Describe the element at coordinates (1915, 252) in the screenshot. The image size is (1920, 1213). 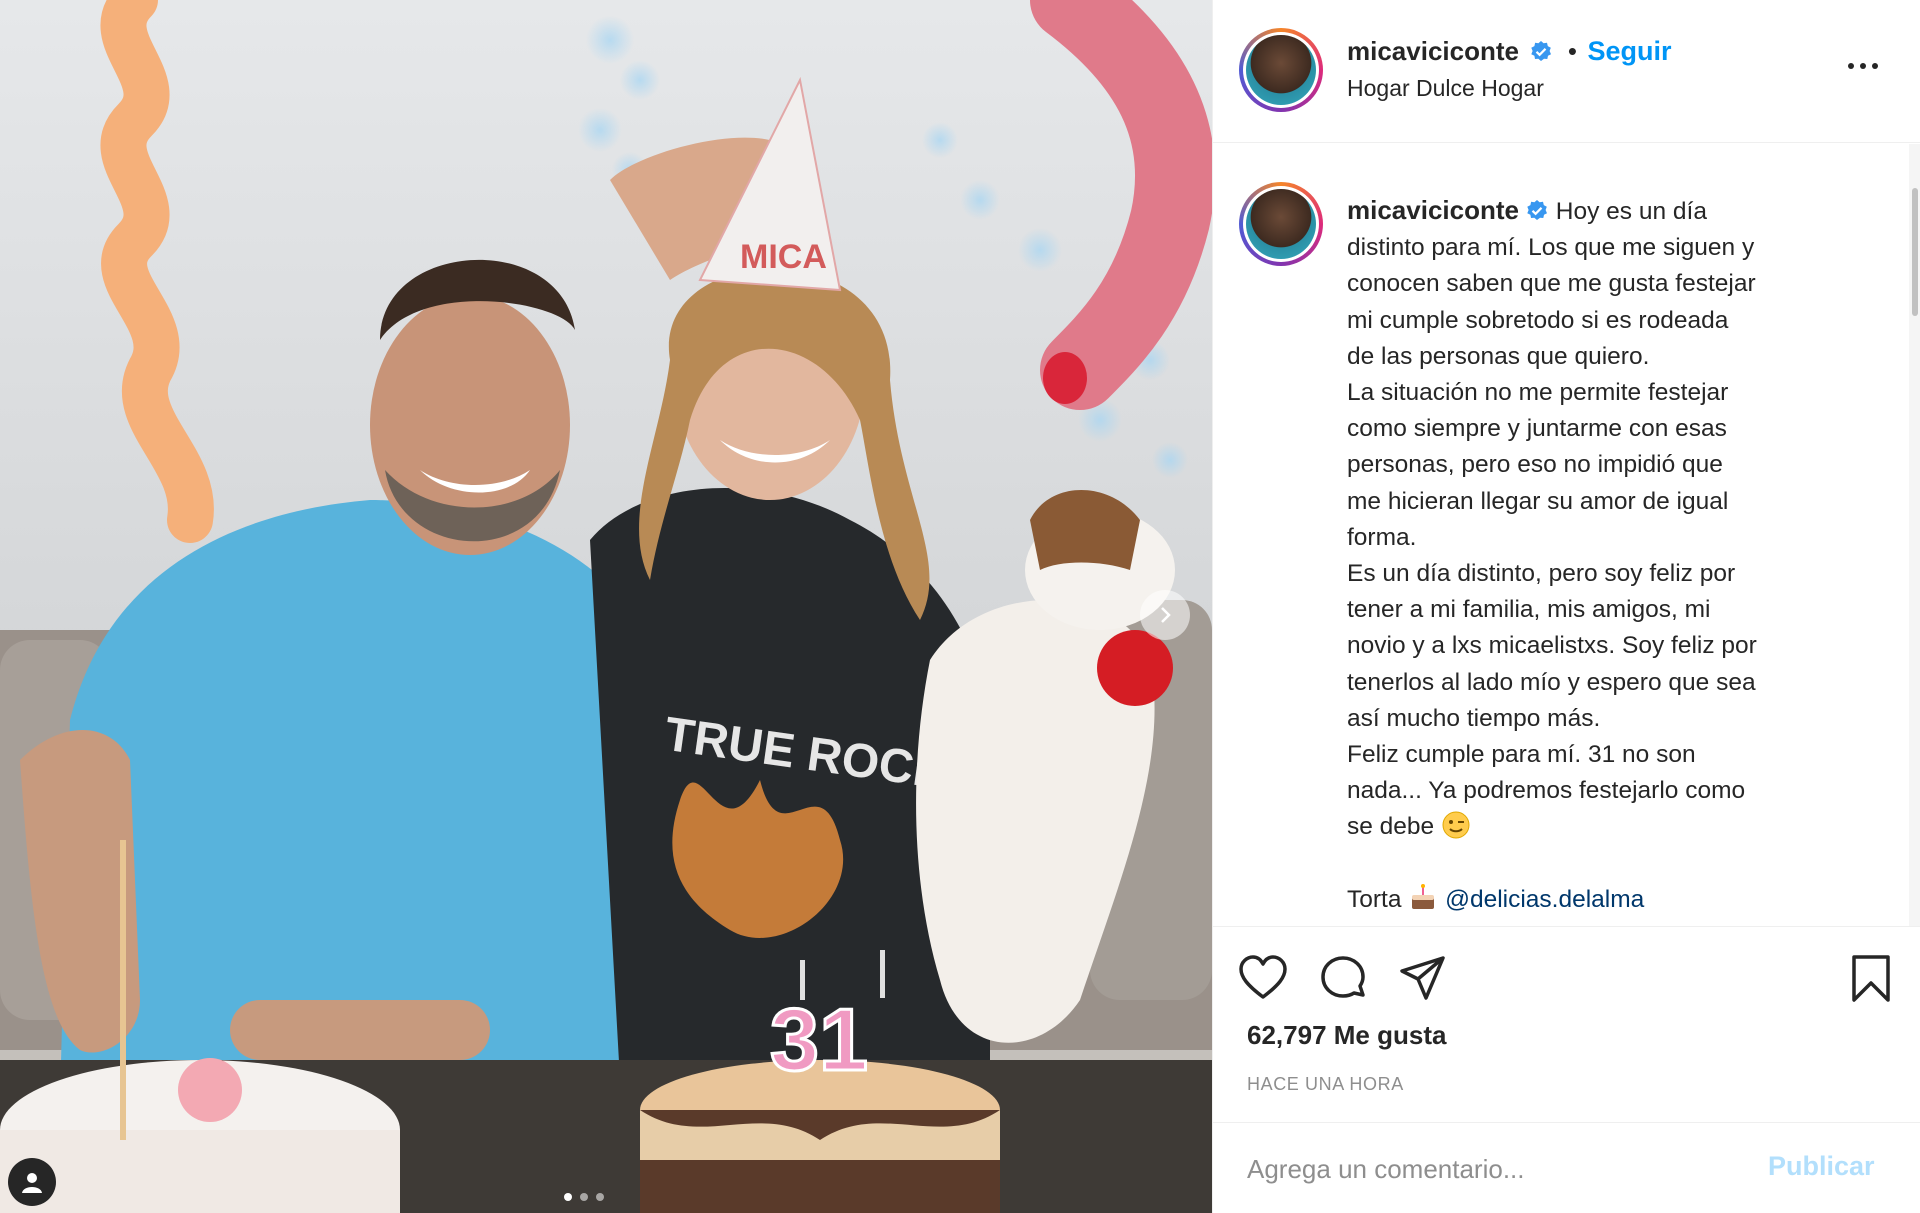
I see `scrollbar-thumb` at that location.